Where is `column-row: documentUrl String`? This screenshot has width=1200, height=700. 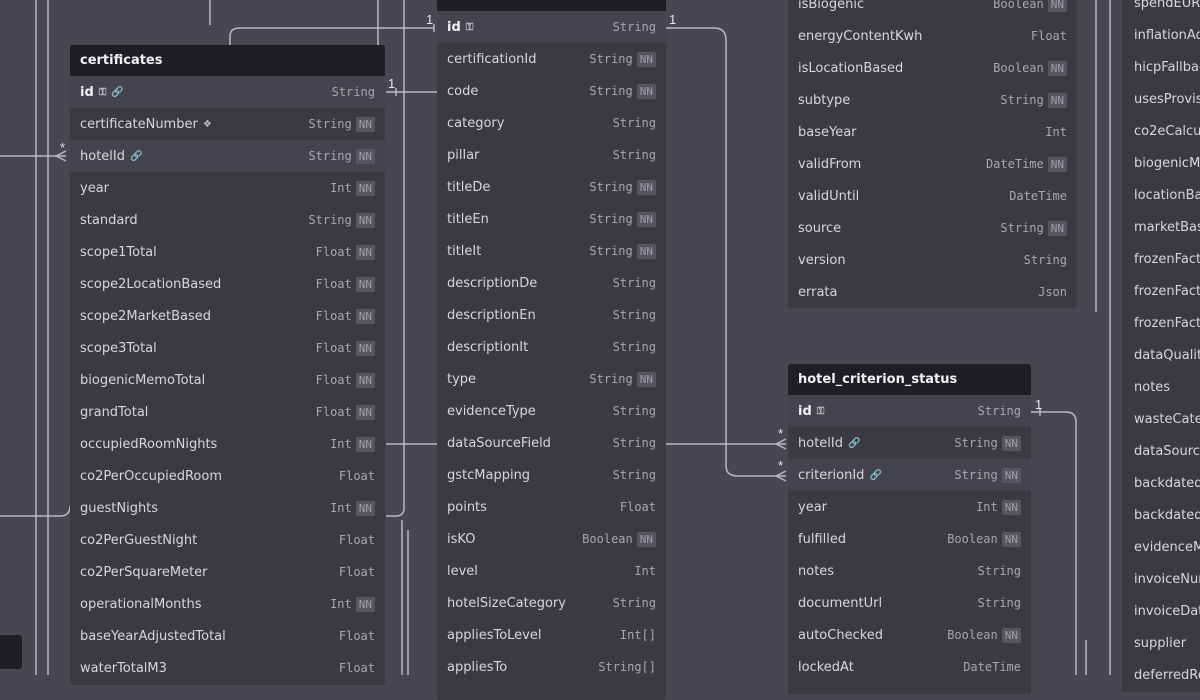
column-row: documentUrl String is located at coordinates (909, 603).